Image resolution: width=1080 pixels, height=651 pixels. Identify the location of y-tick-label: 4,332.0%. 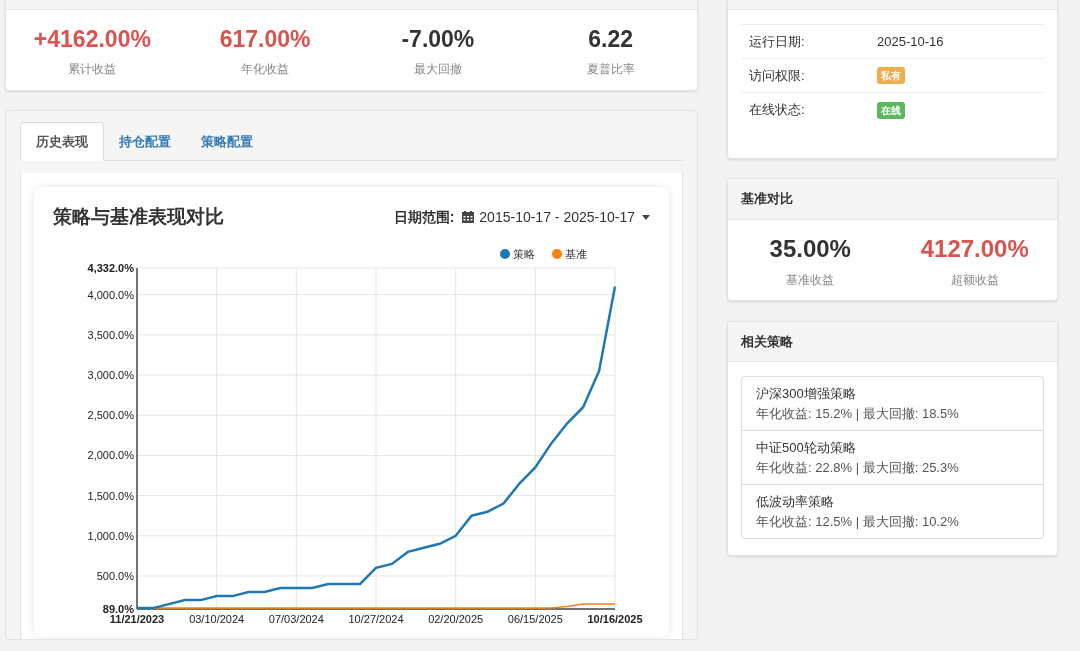
(110, 267).